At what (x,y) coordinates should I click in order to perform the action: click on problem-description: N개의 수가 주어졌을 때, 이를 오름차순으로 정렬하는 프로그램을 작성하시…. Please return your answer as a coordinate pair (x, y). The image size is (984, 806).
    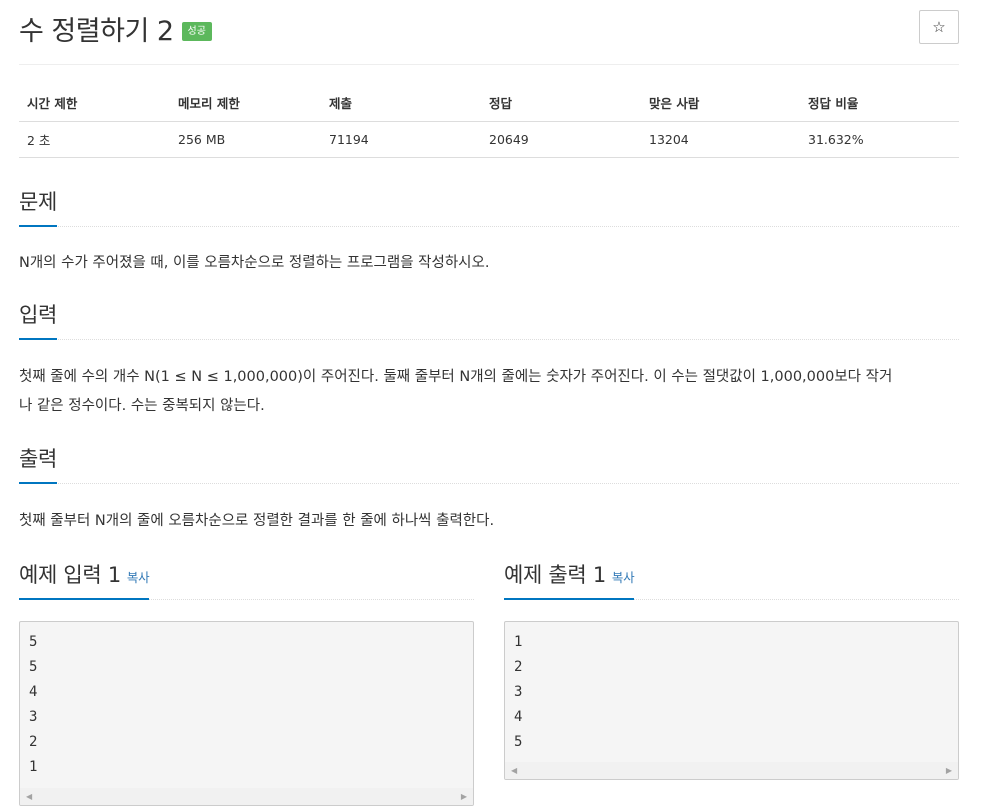
    Looking at the image, I should click on (254, 263).